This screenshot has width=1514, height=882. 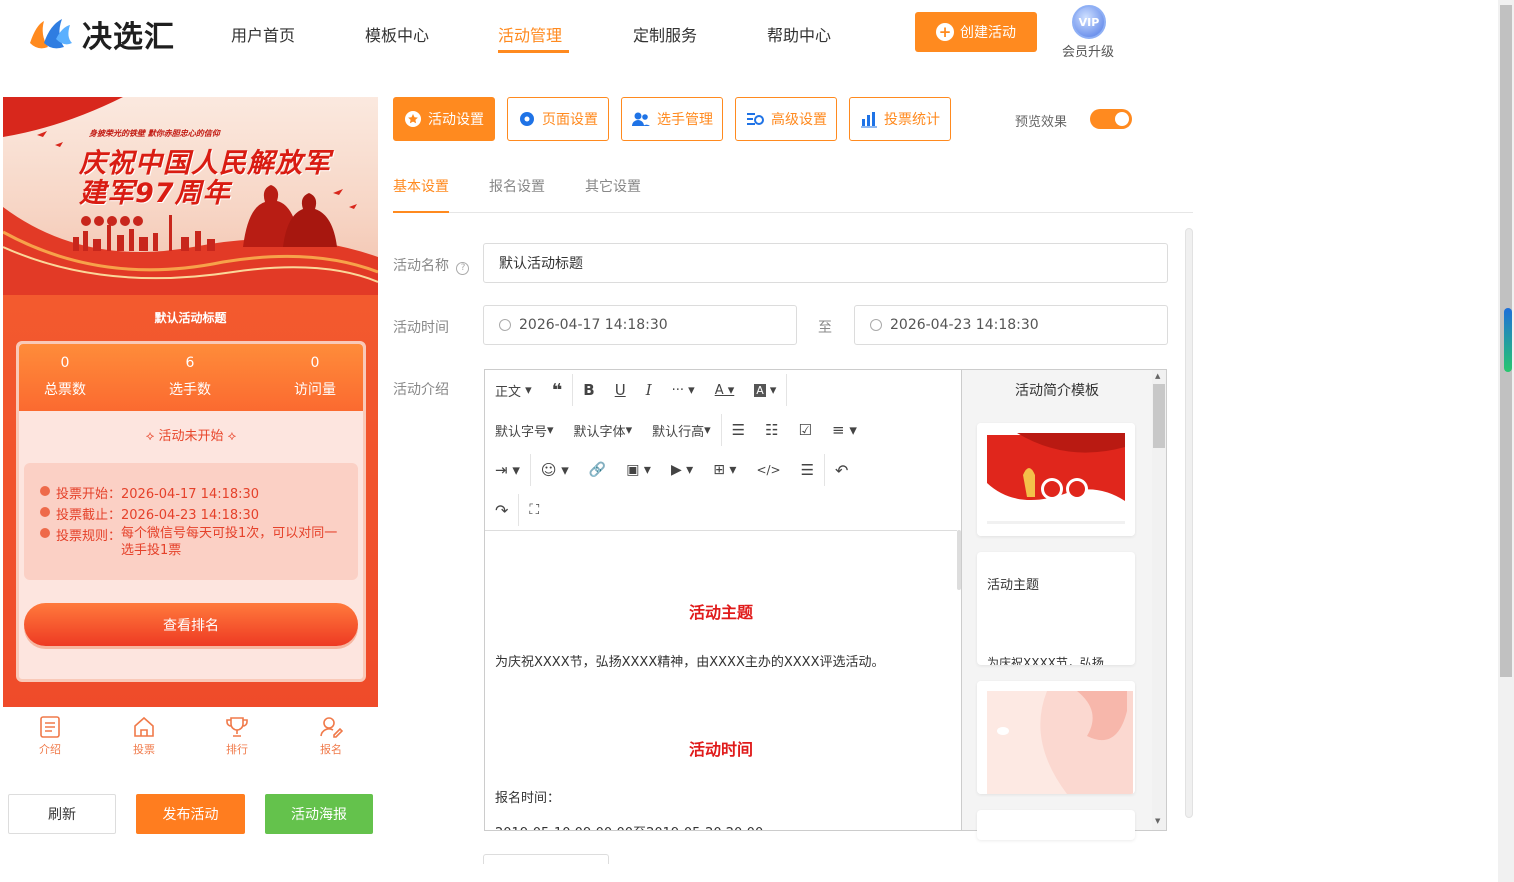 What do you see at coordinates (620, 390) in the screenshot?
I see `underline-icon: U` at bounding box center [620, 390].